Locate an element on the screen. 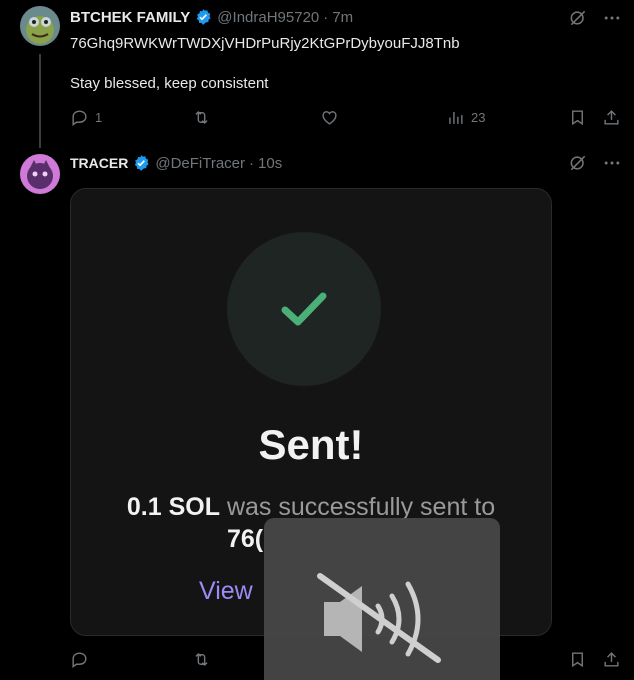 The height and width of the screenshot is (680, 634). views-icon is located at coordinates (456, 117).